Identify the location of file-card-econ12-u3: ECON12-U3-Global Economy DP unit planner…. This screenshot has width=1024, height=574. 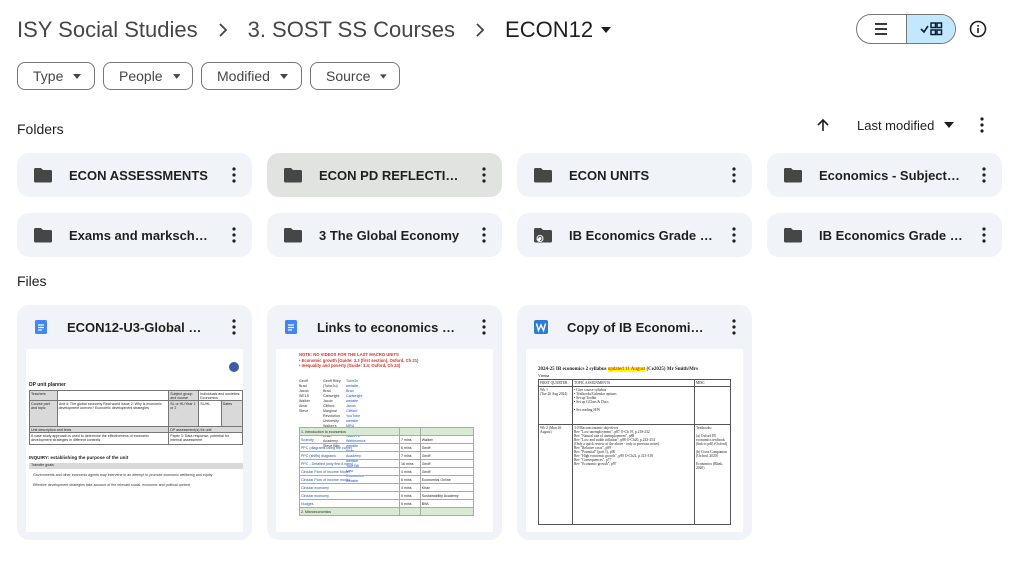
(134, 422).